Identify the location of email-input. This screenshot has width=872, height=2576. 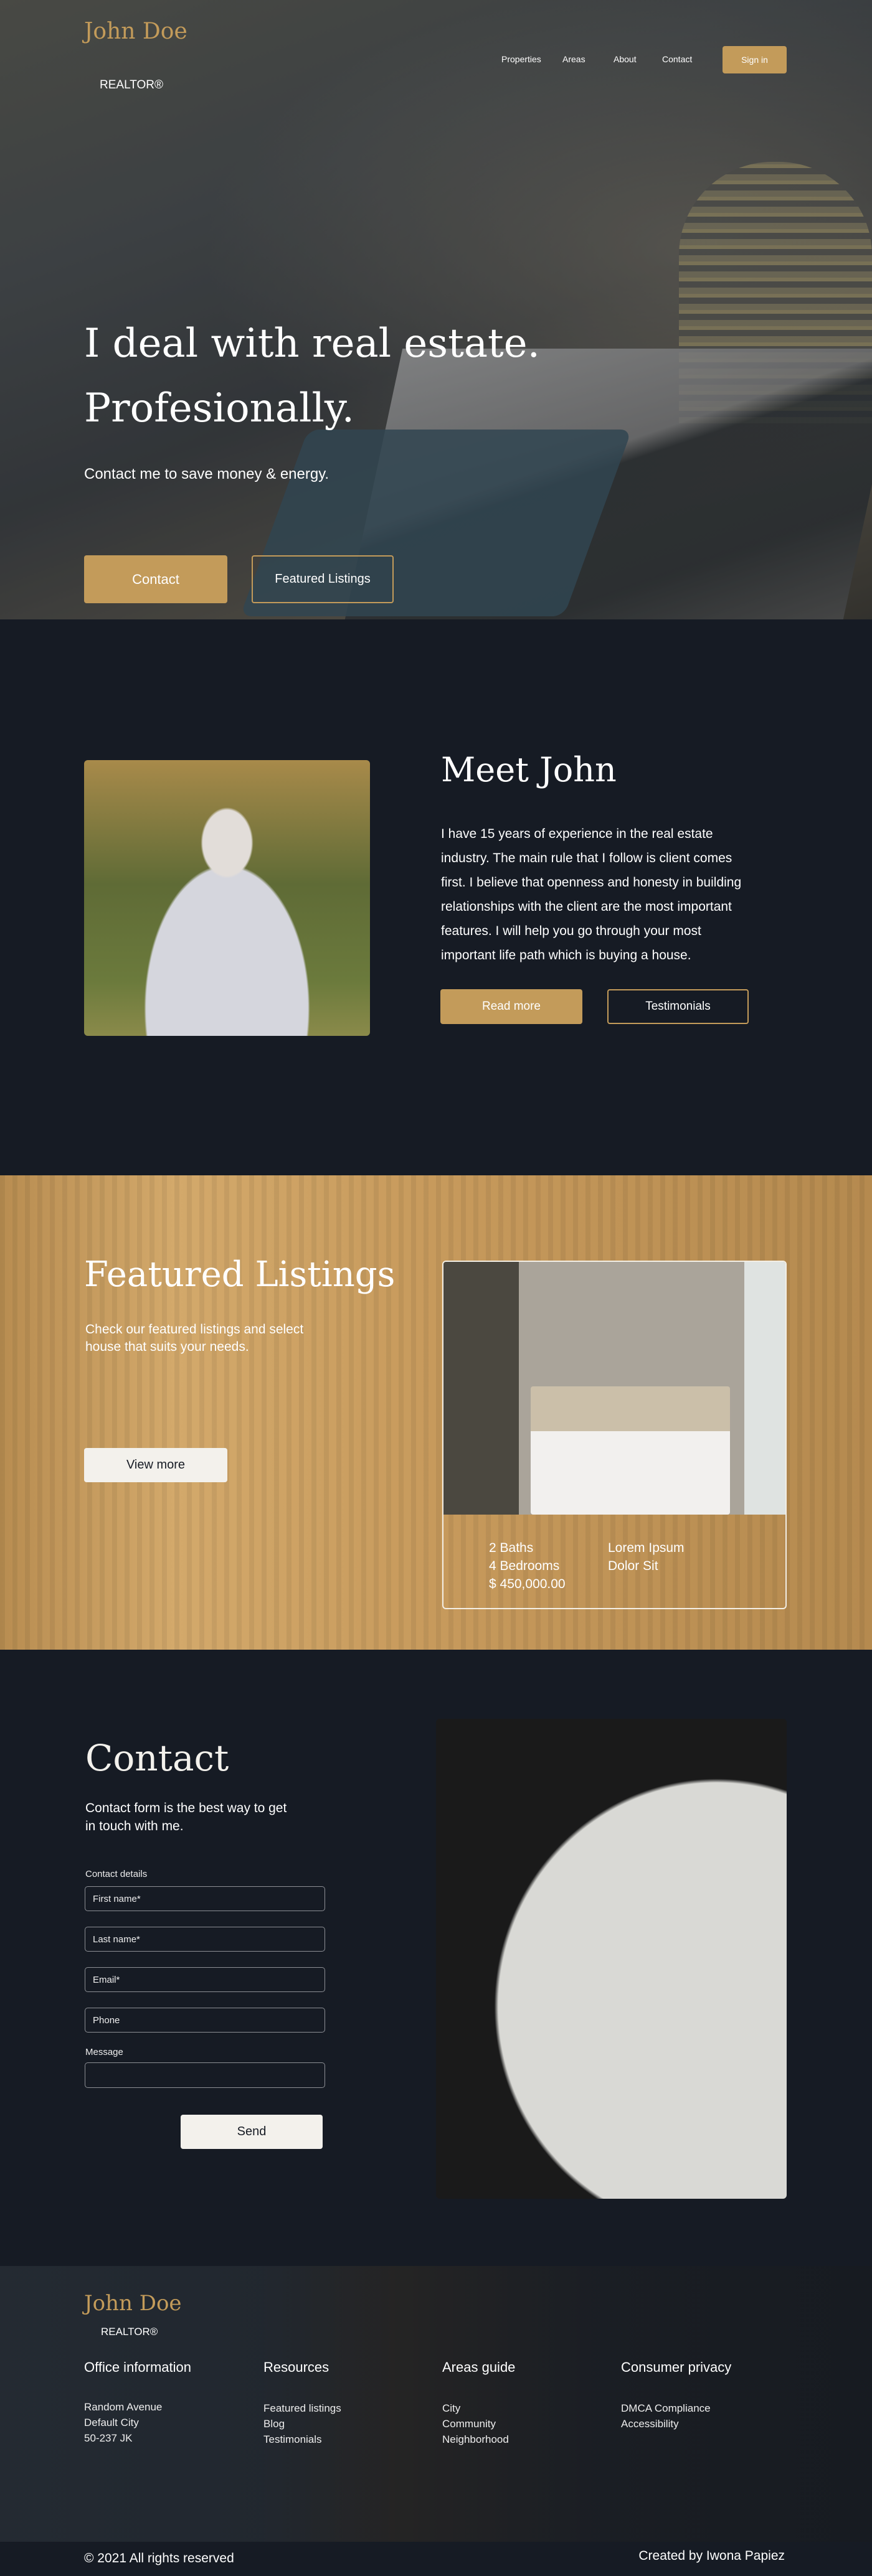
(205, 1979).